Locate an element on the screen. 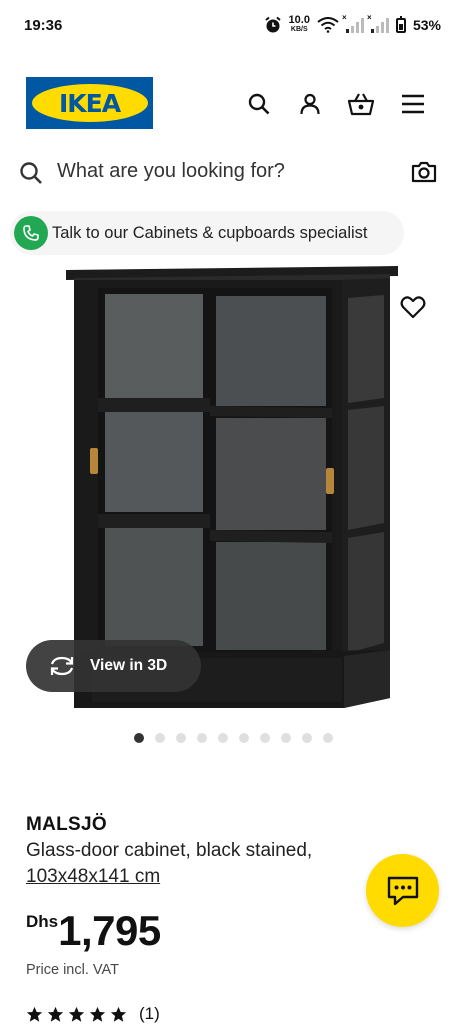 This screenshot has width=465, height=1024. product-name: MALSJÖ is located at coordinates (66, 824).